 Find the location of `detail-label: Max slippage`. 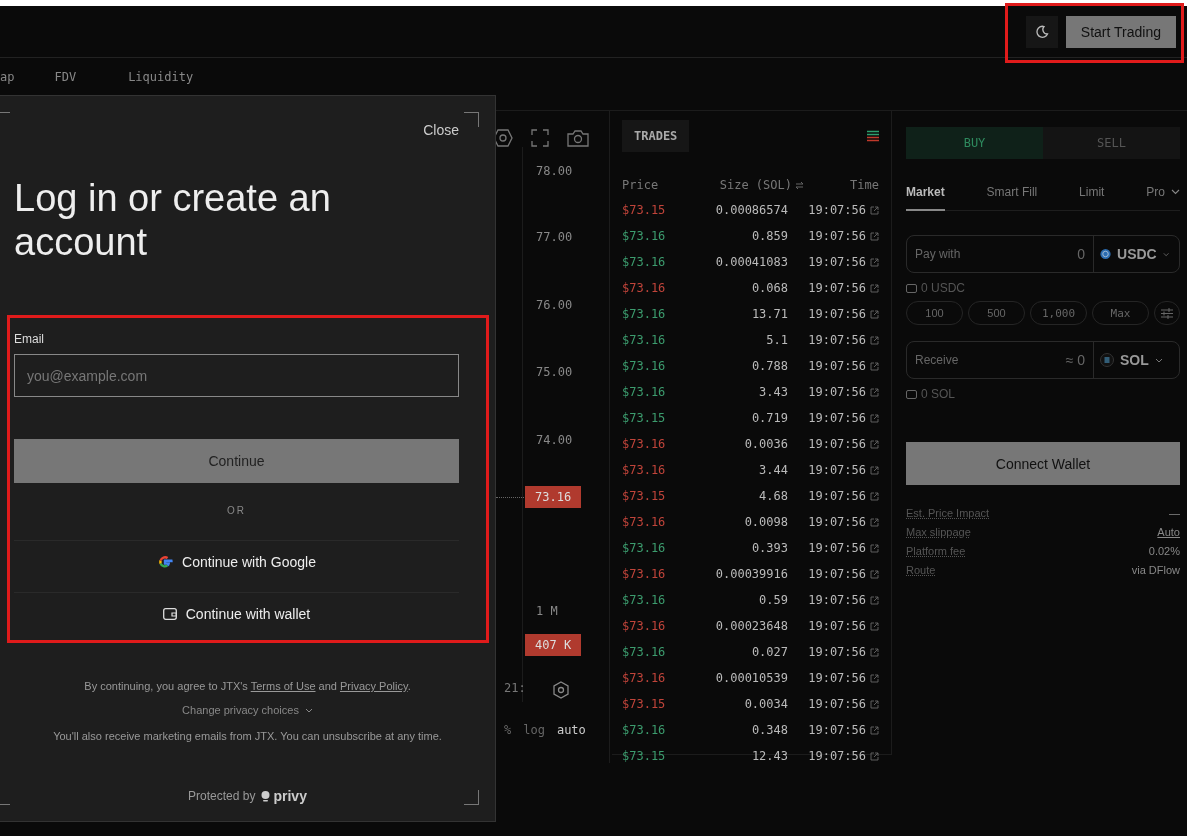

detail-label: Max slippage is located at coordinates (938, 533).